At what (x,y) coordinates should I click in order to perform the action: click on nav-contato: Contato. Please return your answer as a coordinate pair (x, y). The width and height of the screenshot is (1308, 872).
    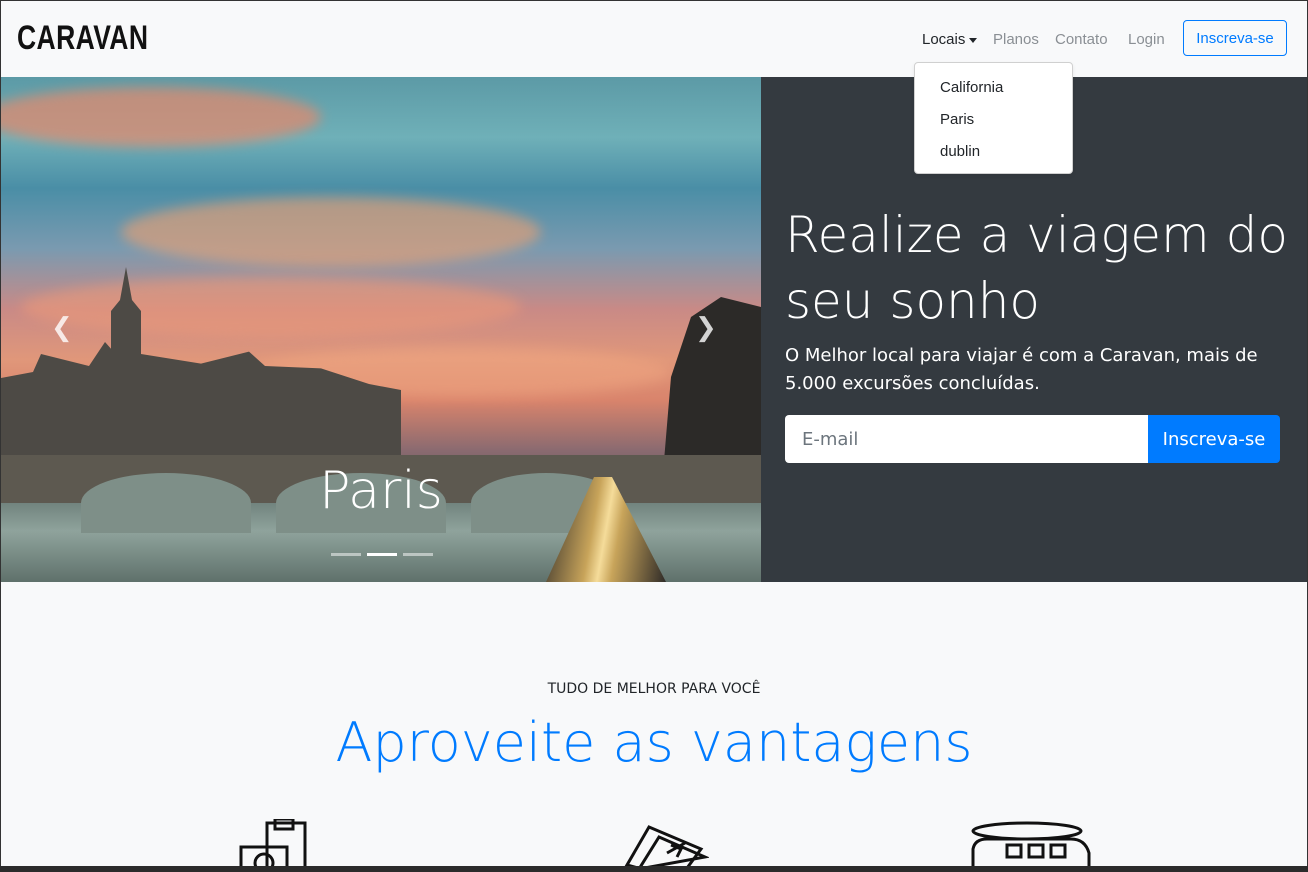
    Looking at the image, I should click on (1081, 39).